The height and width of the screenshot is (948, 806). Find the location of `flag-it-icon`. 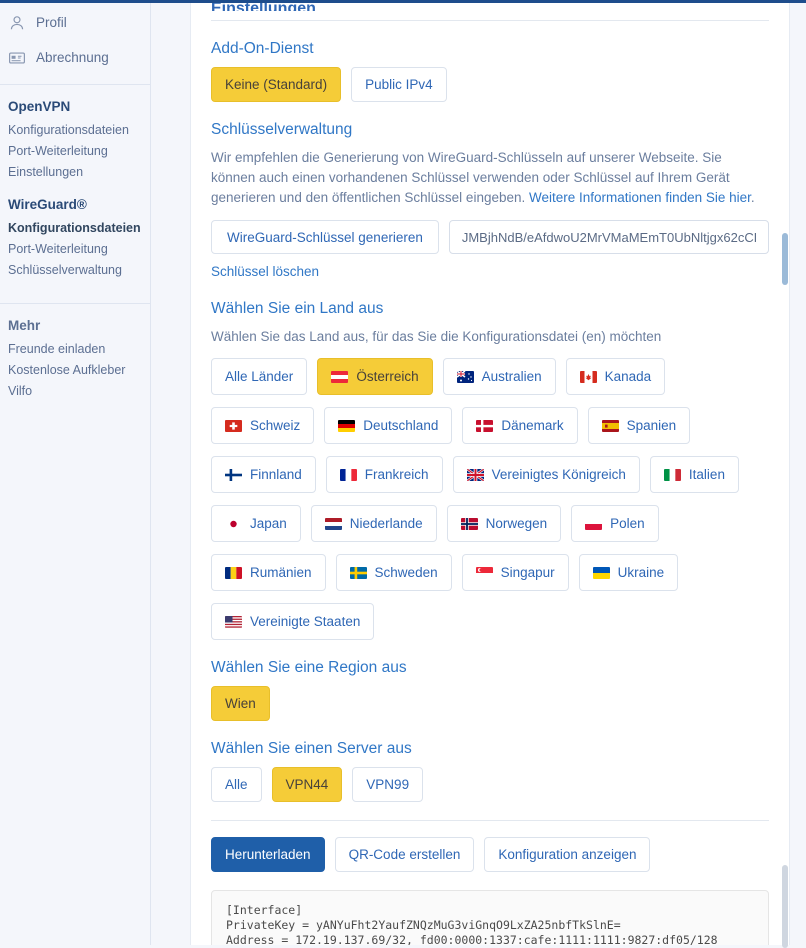

flag-it-icon is located at coordinates (672, 474).